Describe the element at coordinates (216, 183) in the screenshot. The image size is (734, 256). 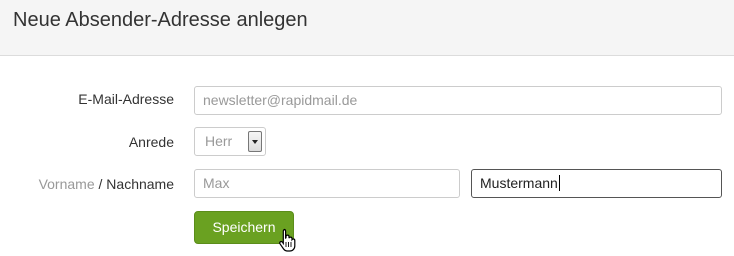
I see `first-name-value: Max` at that location.